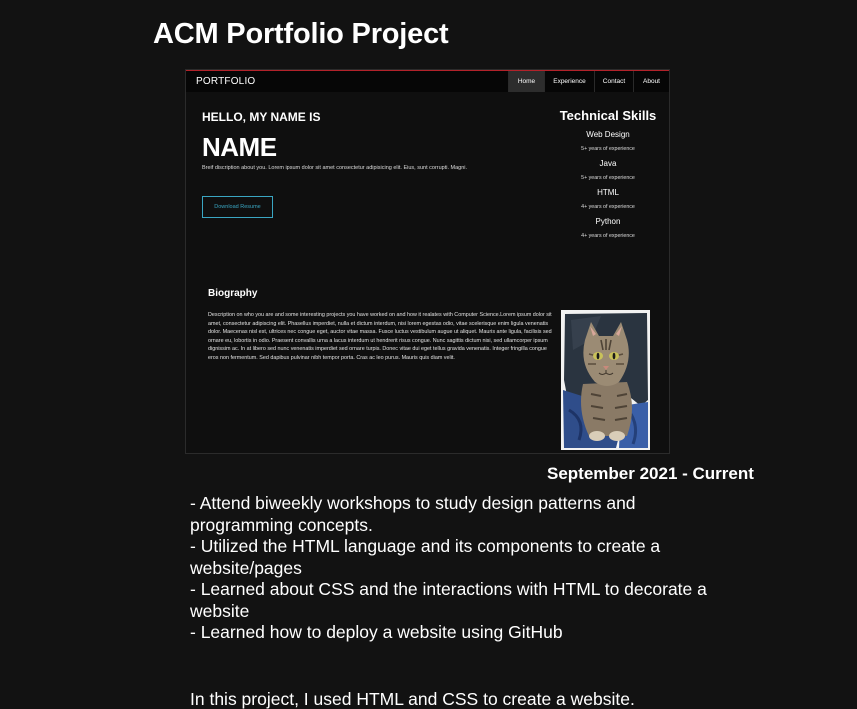 The image size is (857, 709). Describe the element at coordinates (237, 207) in the screenshot. I see `download-resume-button: Download Resume` at that location.